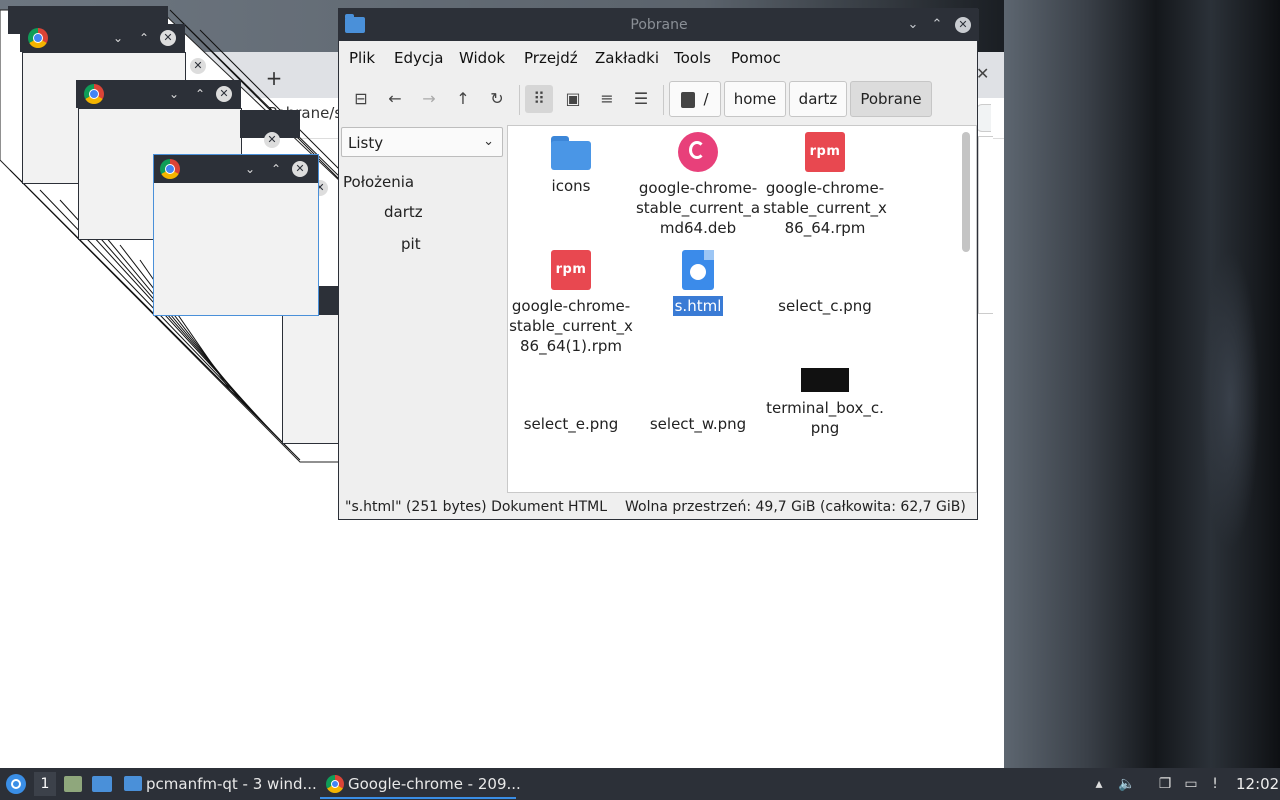 This screenshot has width=1280, height=800. What do you see at coordinates (362, 58) in the screenshot?
I see `menu-plik: Plik` at bounding box center [362, 58].